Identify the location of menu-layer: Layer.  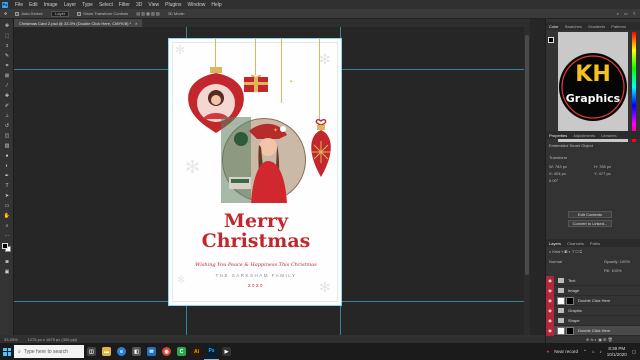
(70, 5).